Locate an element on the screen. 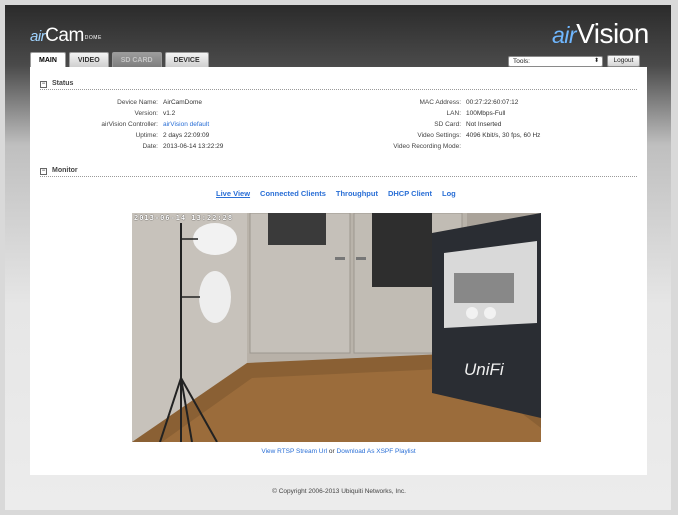 This screenshot has width=678, height=515. airvision-controller-link: airVision default is located at coordinates (186, 124).